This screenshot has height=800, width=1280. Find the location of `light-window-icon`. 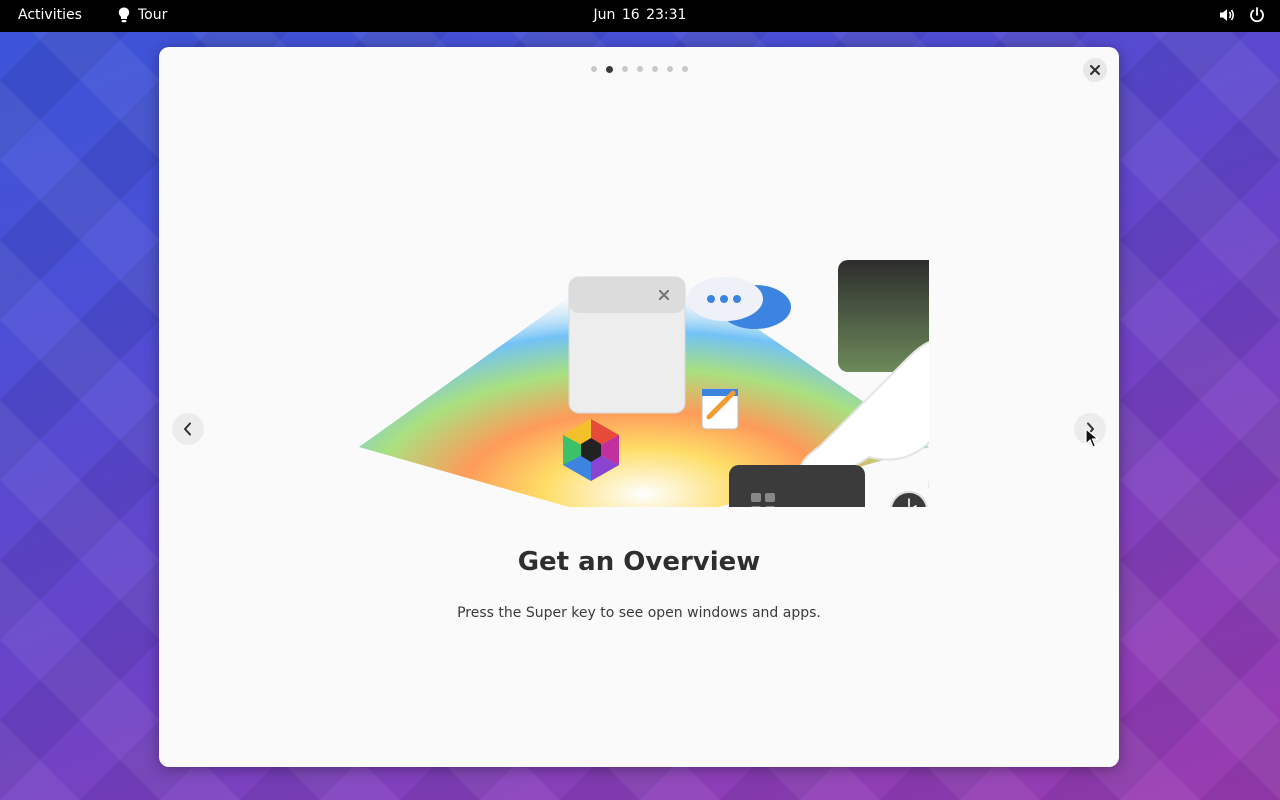

light-window-icon is located at coordinates (627, 345).